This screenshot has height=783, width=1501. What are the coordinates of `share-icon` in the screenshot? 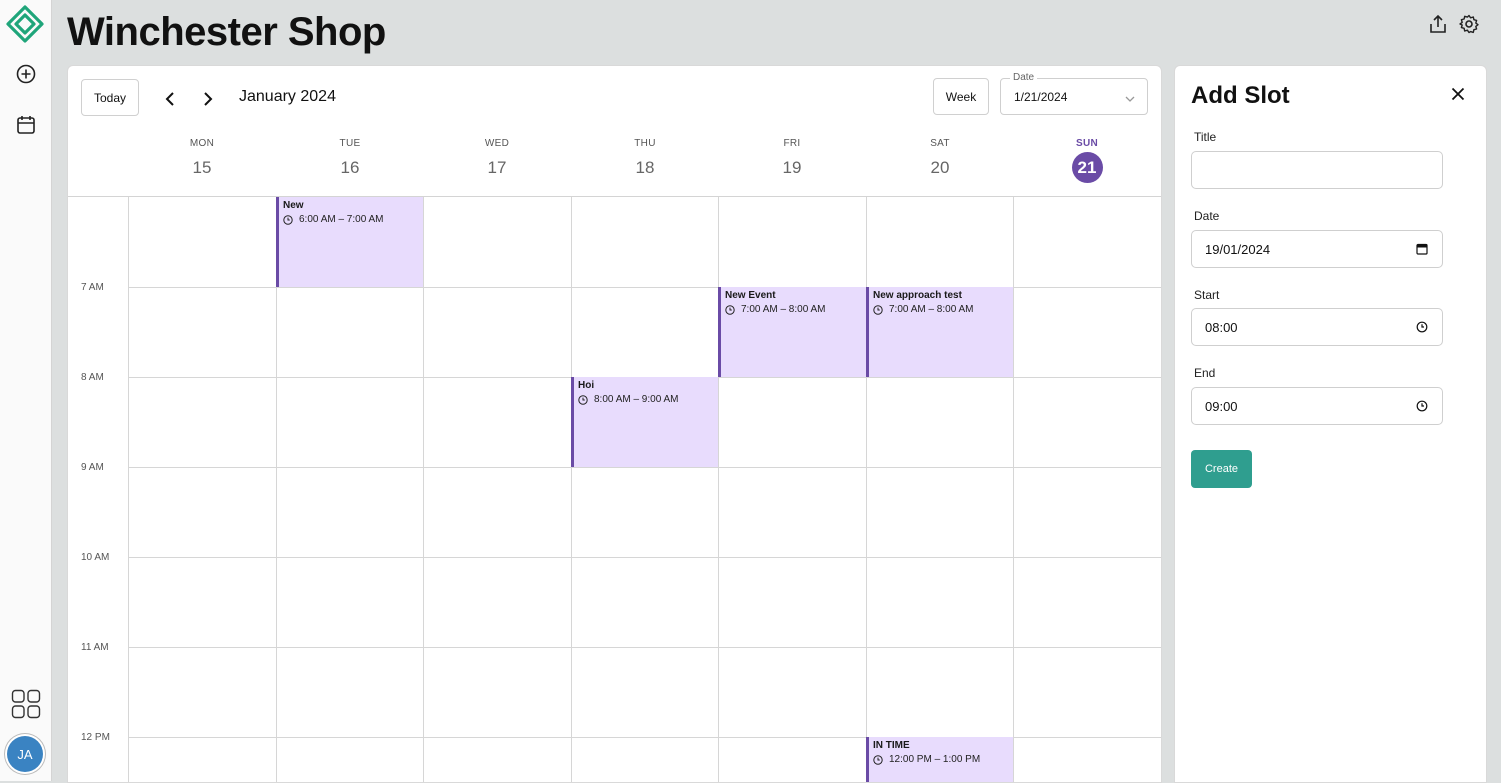 It's located at (1438, 24).